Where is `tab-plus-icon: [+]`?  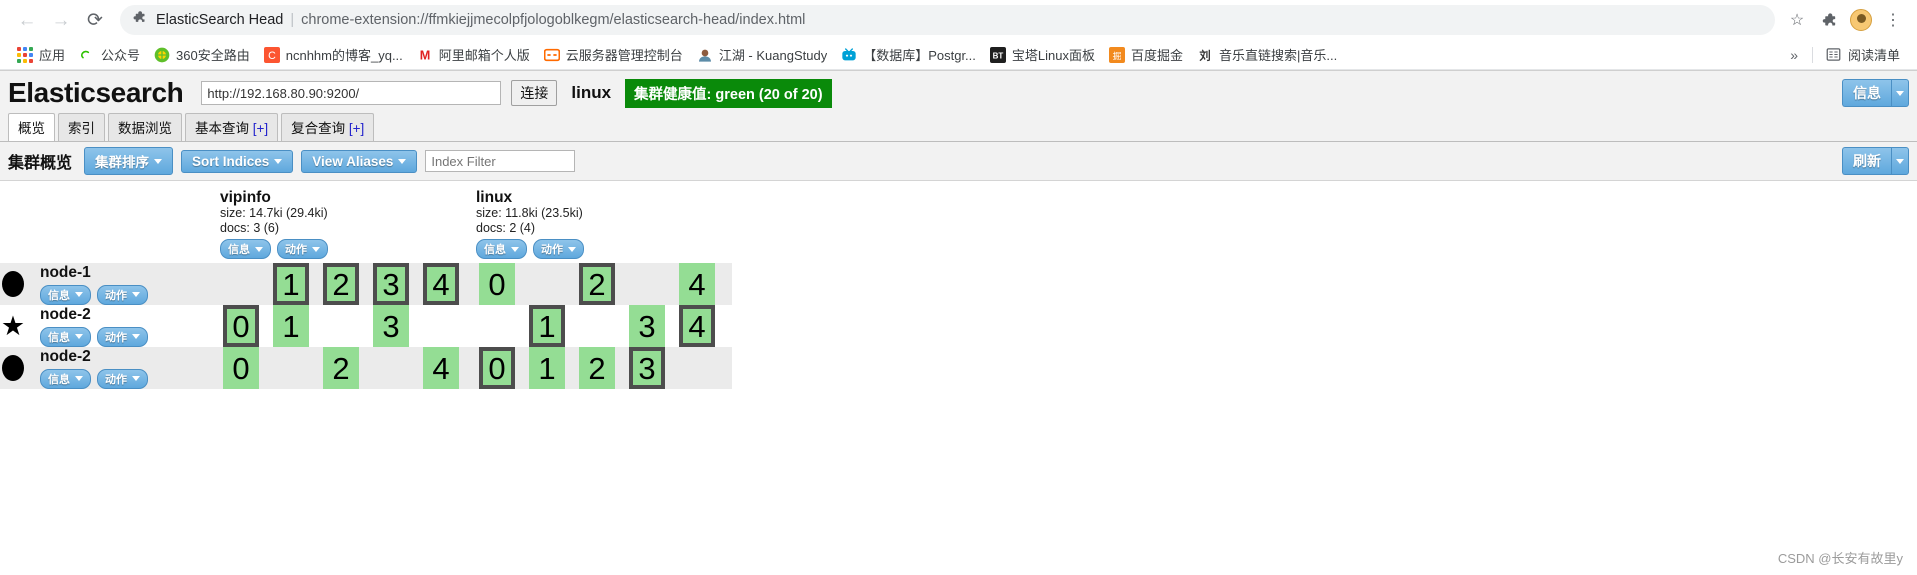 tab-plus-icon: [+] is located at coordinates (260, 128).